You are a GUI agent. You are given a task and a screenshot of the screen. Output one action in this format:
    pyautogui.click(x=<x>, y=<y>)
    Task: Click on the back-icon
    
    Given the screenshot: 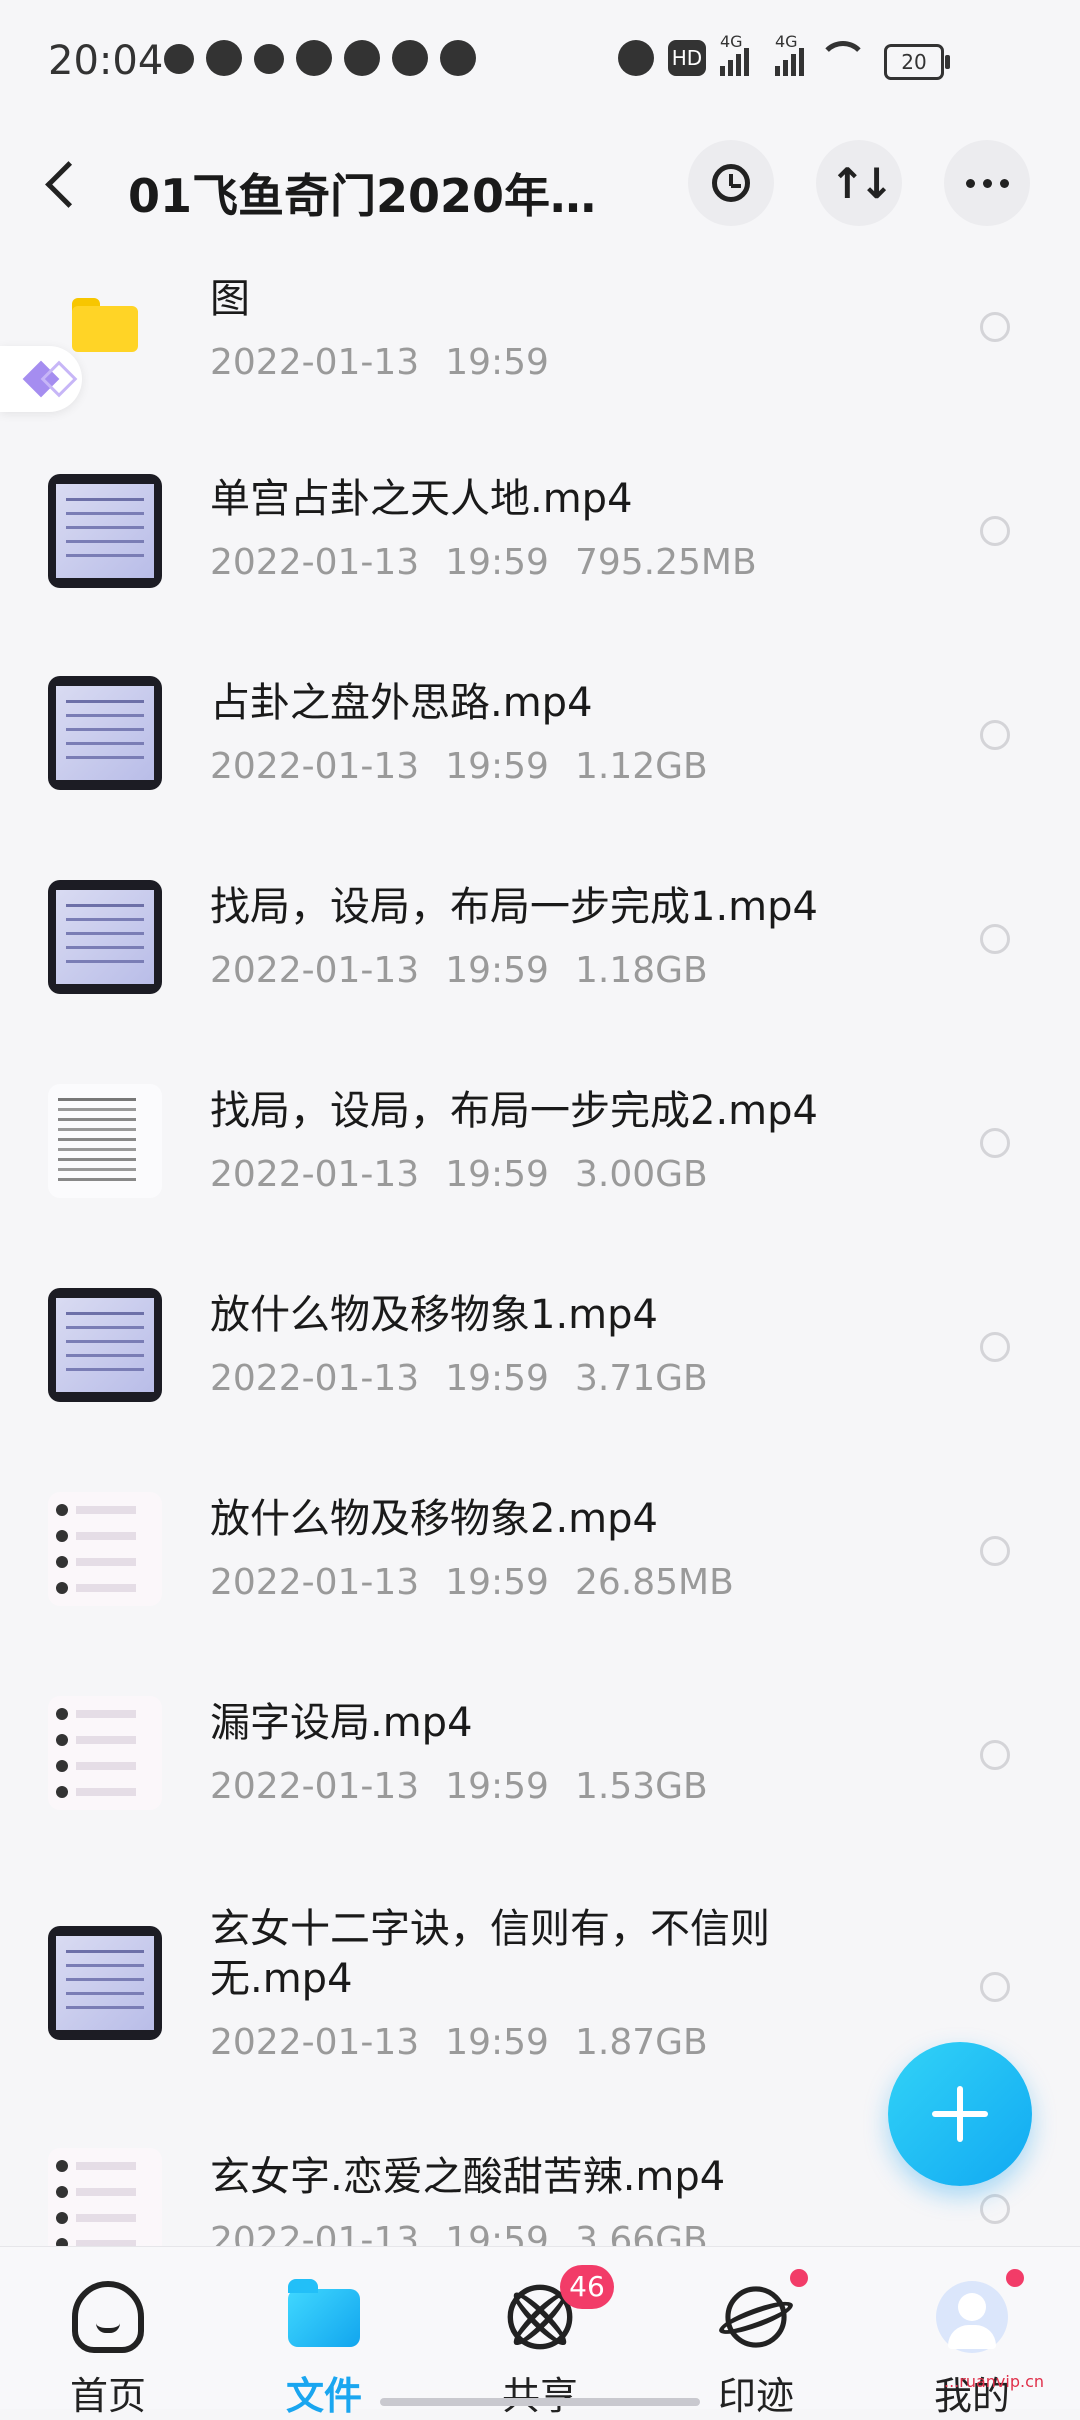 What is the action you would take?
    pyautogui.click(x=68, y=184)
    